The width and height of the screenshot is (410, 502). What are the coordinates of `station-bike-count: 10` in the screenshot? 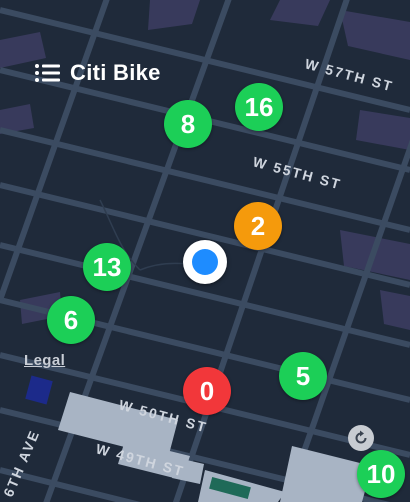 It's located at (381, 473).